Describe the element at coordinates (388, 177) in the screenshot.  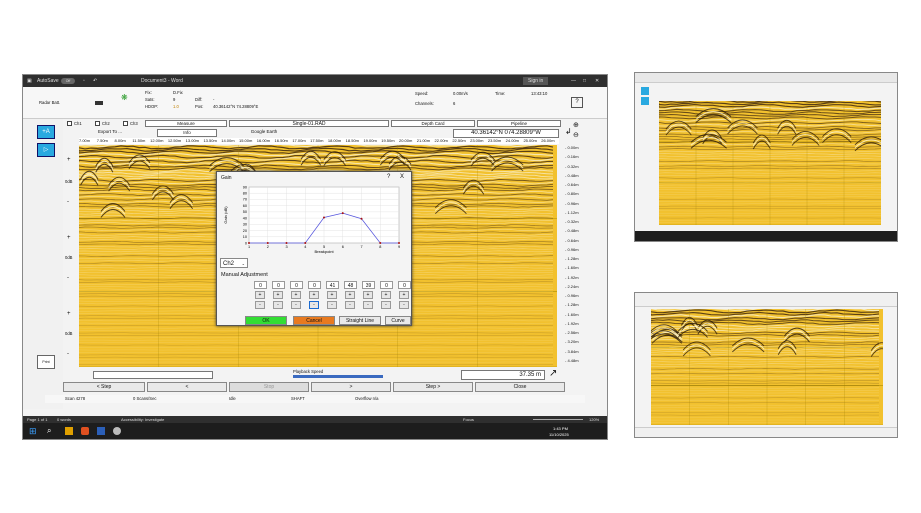
I see `gain-help-button: ?` at that location.